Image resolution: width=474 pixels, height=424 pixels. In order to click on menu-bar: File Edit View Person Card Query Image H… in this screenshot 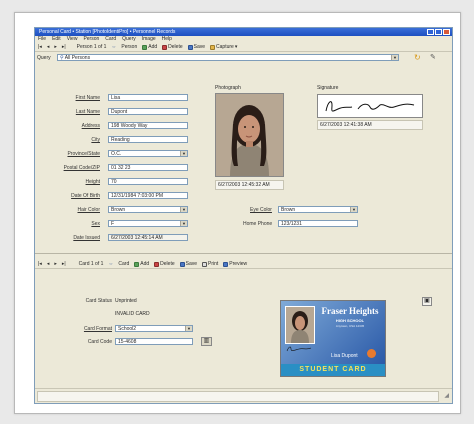, I will do `click(243, 39)`.